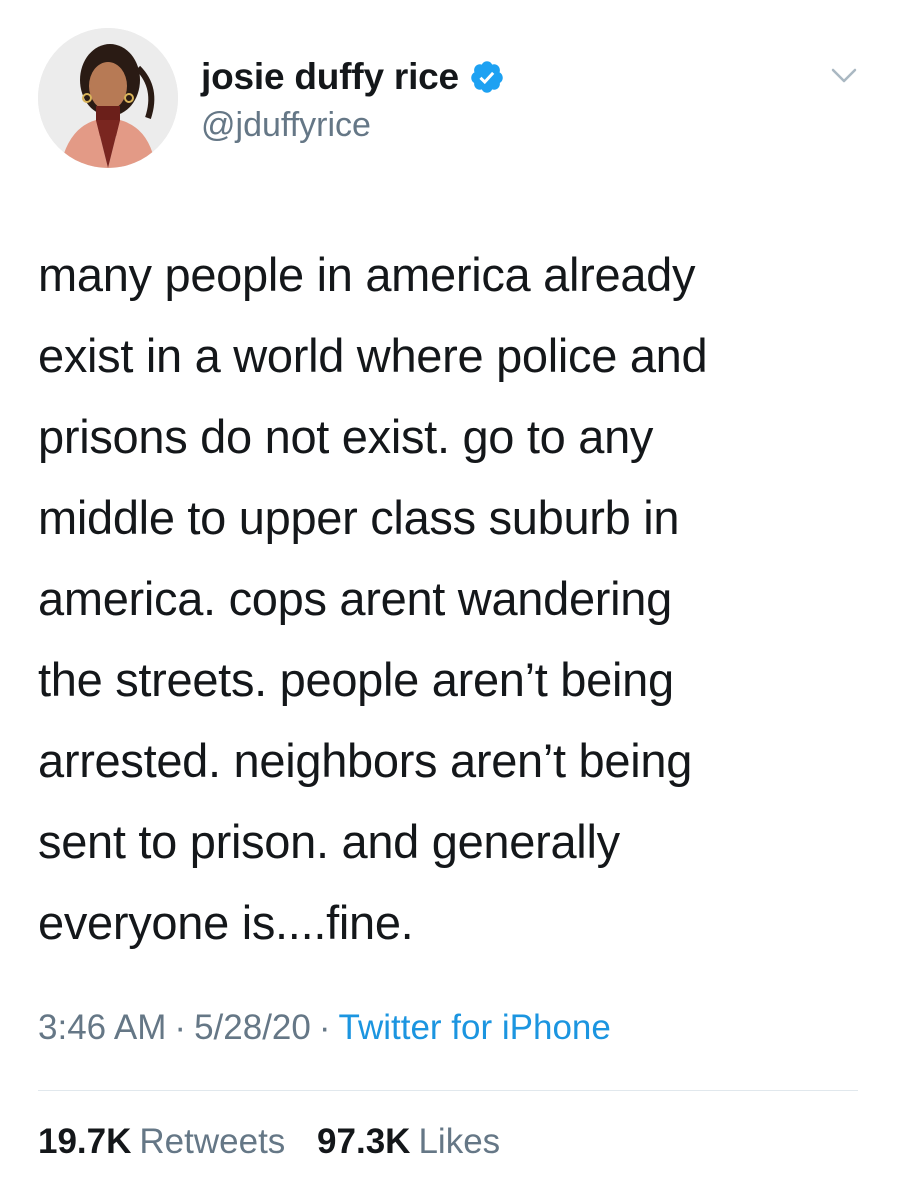 The width and height of the screenshot is (897, 1200). Describe the element at coordinates (85, 1141) in the screenshot. I see `retweets-count: 19.7K` at that location.